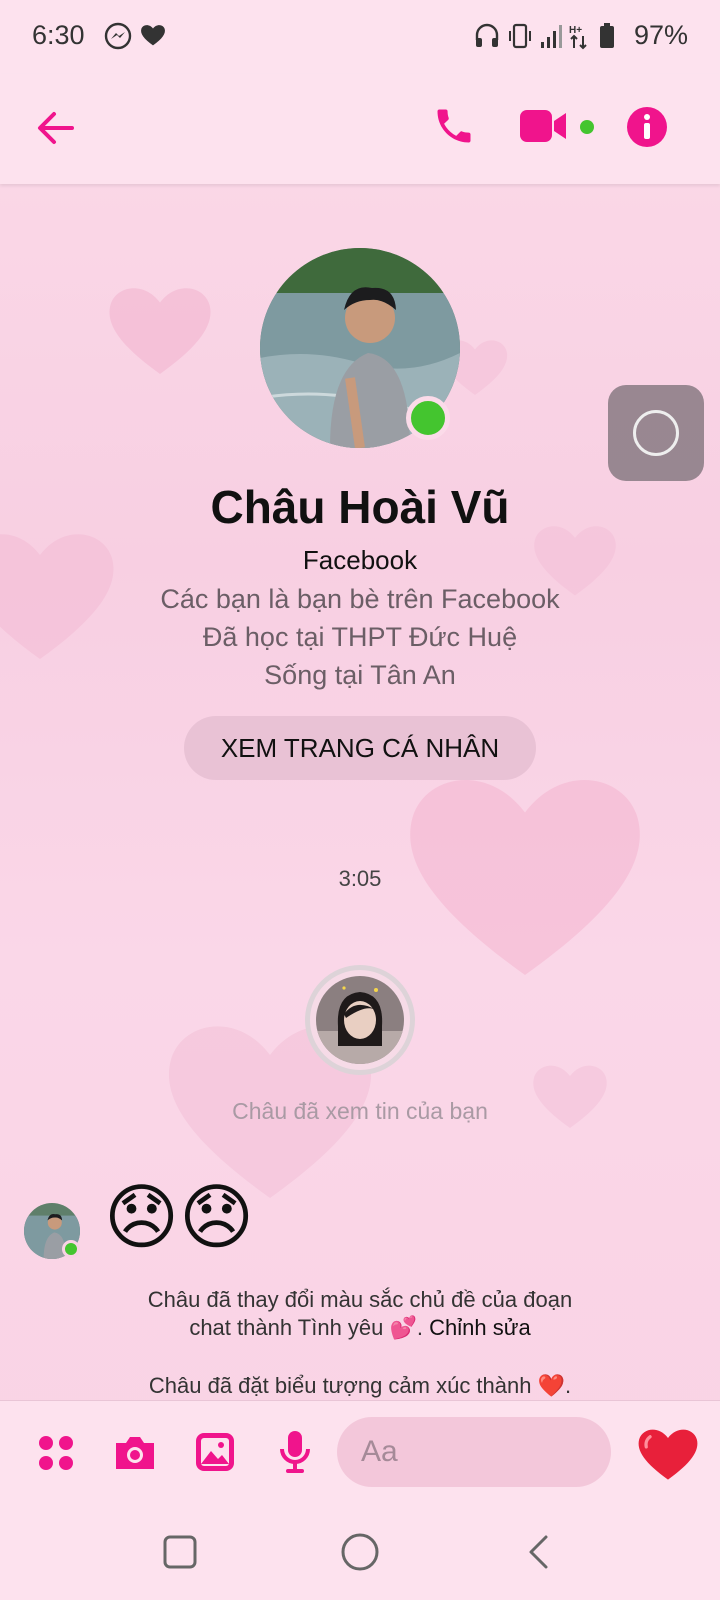 The width and height of the screenshot is (720, 1600). What do you see at coordinates (58, 35) in the screenshot?
I see `status-time: 6:30` at bounding box center [58, 35].